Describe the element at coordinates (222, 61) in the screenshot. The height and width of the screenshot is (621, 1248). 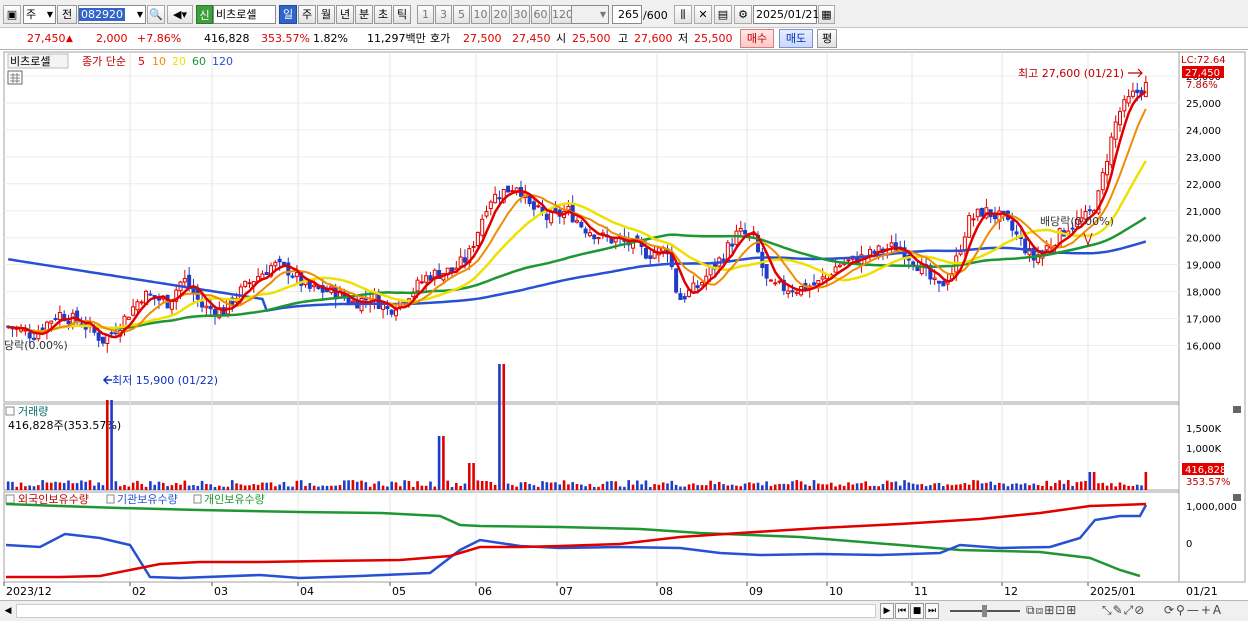
I see `legend-ma120: 120` at that location.